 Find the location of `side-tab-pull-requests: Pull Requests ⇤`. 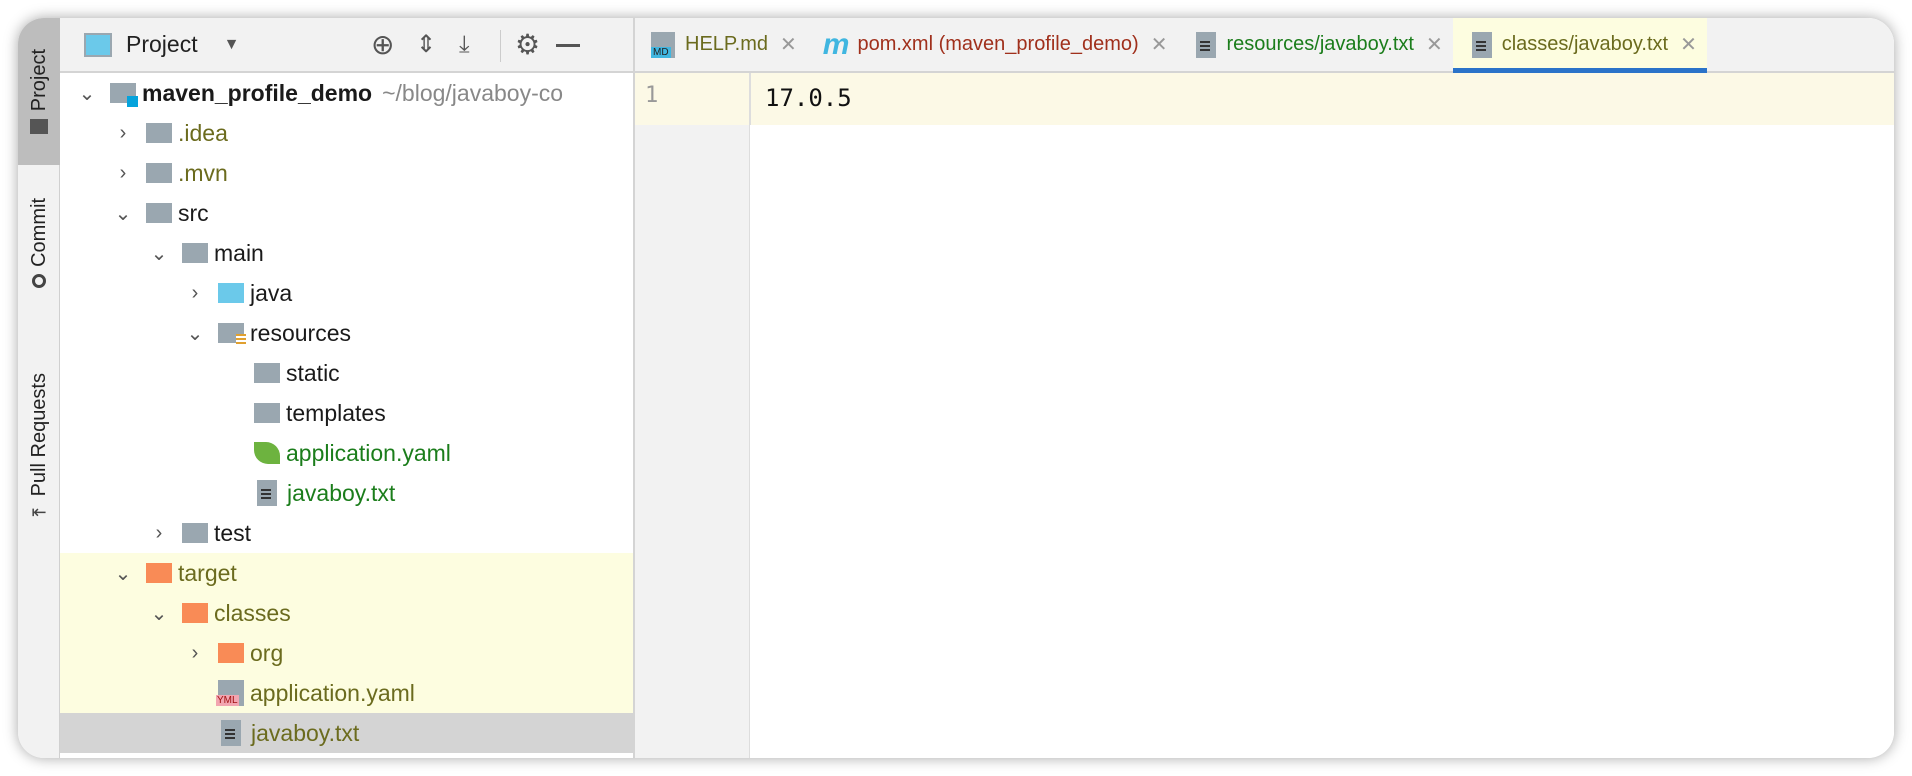

side-tab-pull-requests: Pull Requests ⇤ is located at coordinates (39, 448).